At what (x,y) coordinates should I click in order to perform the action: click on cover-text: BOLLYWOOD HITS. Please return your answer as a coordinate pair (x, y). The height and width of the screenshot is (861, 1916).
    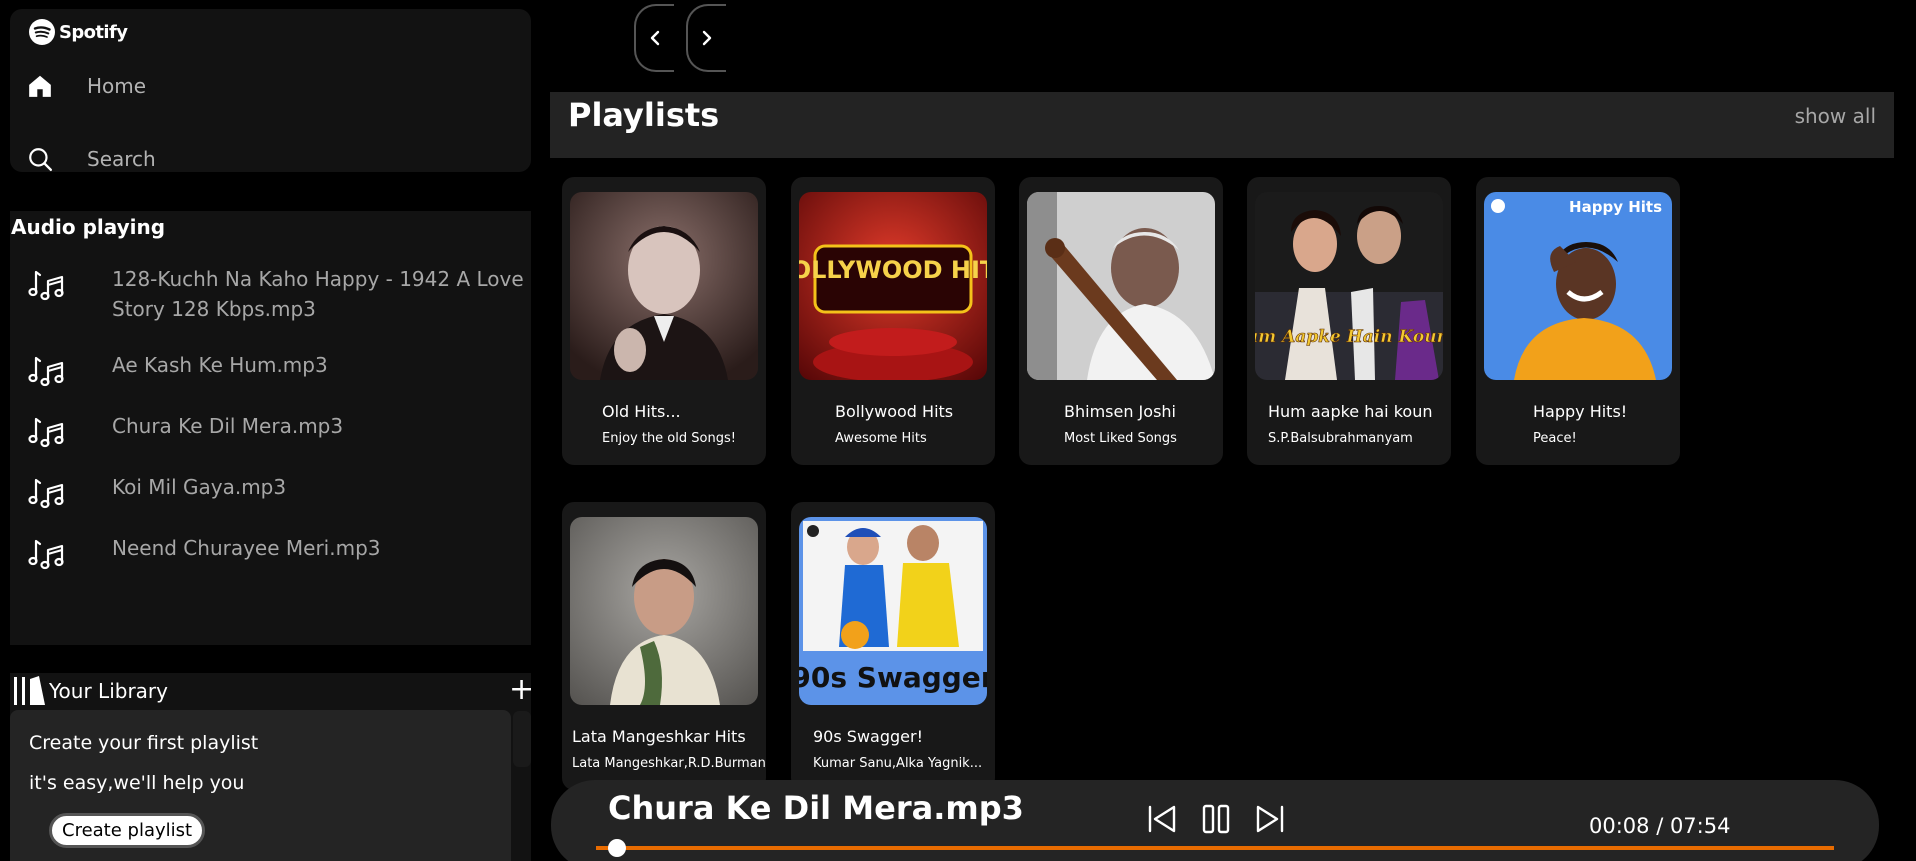
    Looking at the image, I should click on (893, 270).